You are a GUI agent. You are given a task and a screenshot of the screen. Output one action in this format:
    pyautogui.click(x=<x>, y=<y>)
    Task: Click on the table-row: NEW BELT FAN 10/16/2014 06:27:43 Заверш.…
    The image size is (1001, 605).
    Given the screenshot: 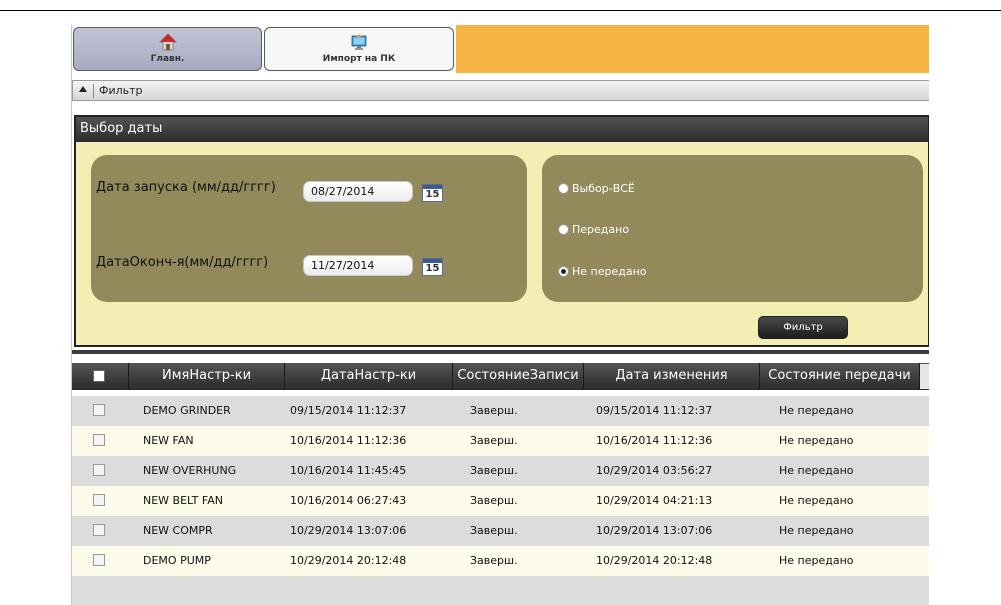 What is the action you would take?
    pyautogui.click(x=500, y=501)
    